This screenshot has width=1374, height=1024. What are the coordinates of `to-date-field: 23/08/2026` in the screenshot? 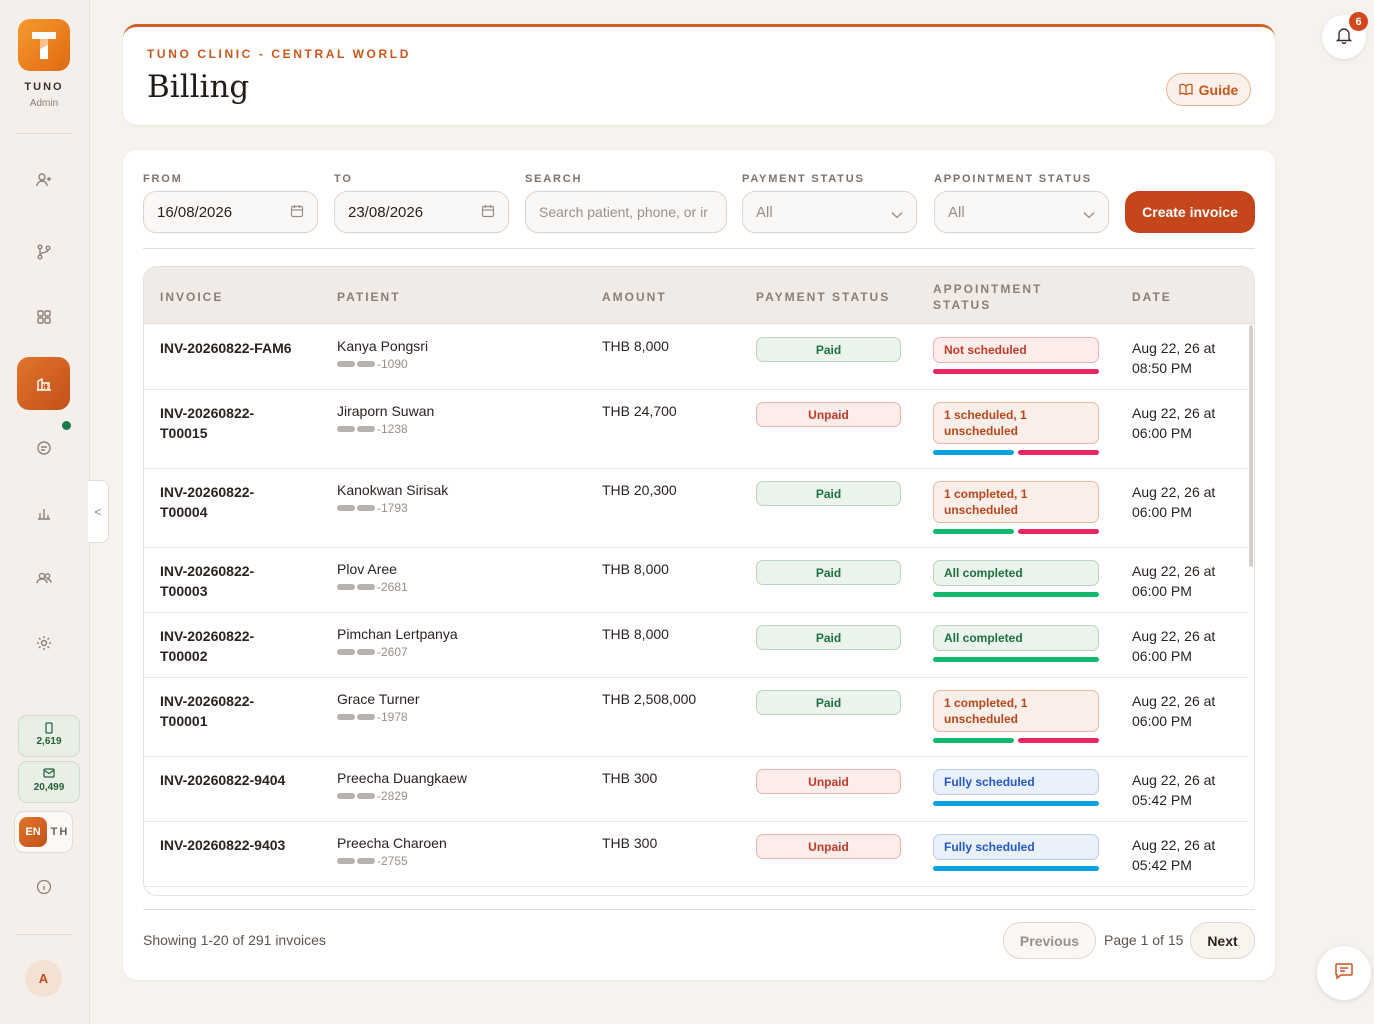 It's located at (421, 212).